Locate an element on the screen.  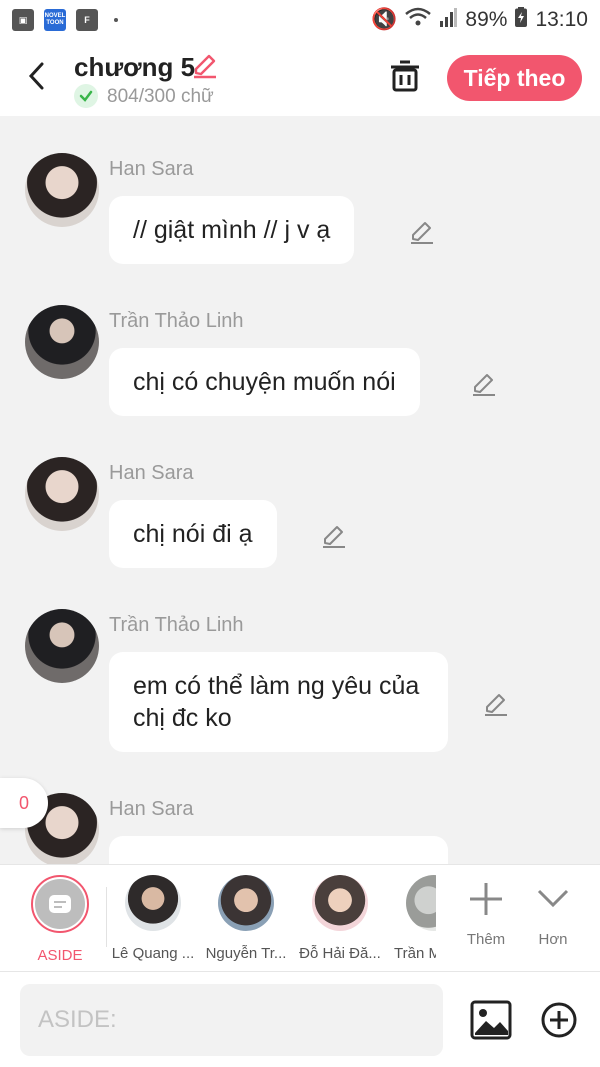
trash-icon is located at coordinates (405, 76).